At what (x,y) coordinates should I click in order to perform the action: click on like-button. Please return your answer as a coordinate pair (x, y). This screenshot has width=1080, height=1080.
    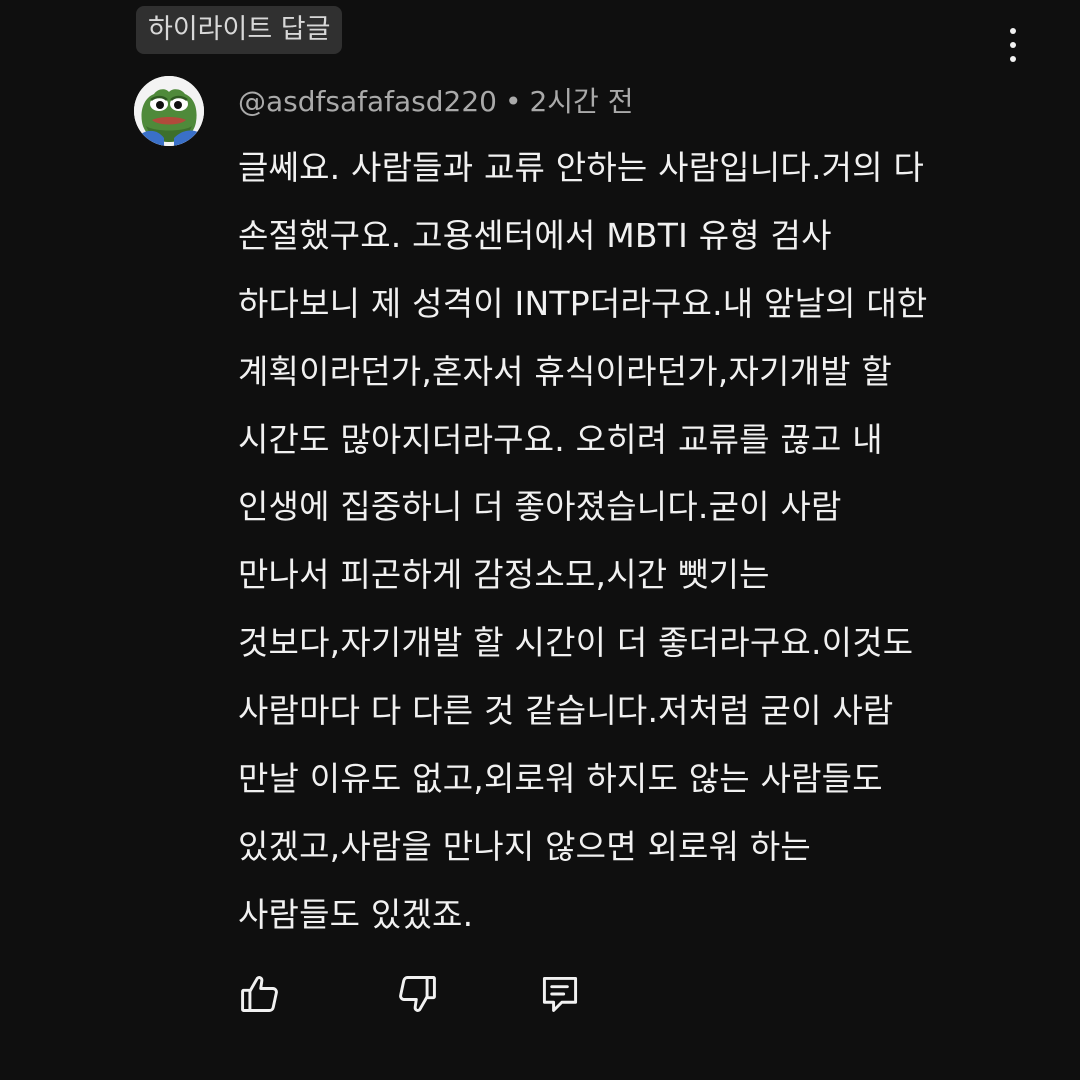
    Looking at the image, I should click on (260, 994).